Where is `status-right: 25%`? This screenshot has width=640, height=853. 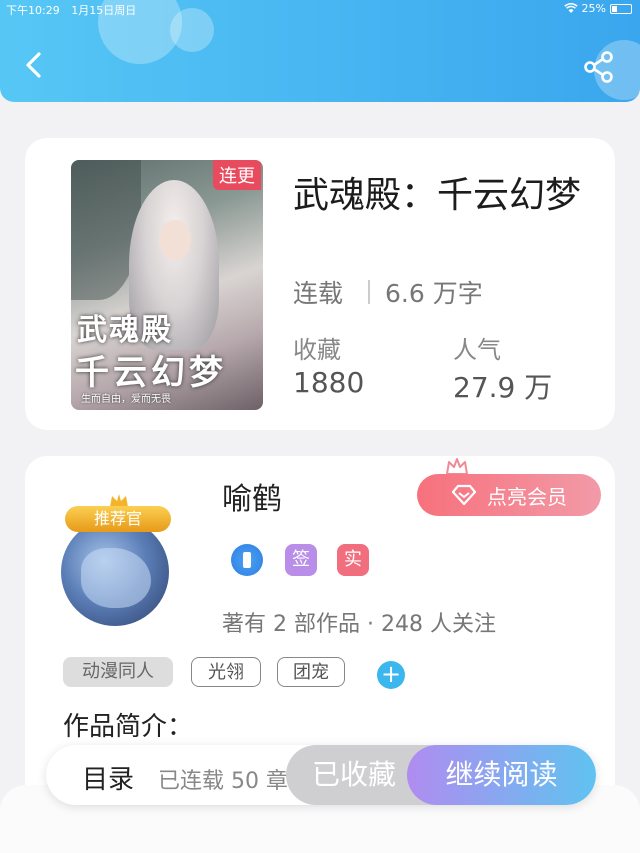 status-right: 25% is located at coordinates (597, 8).